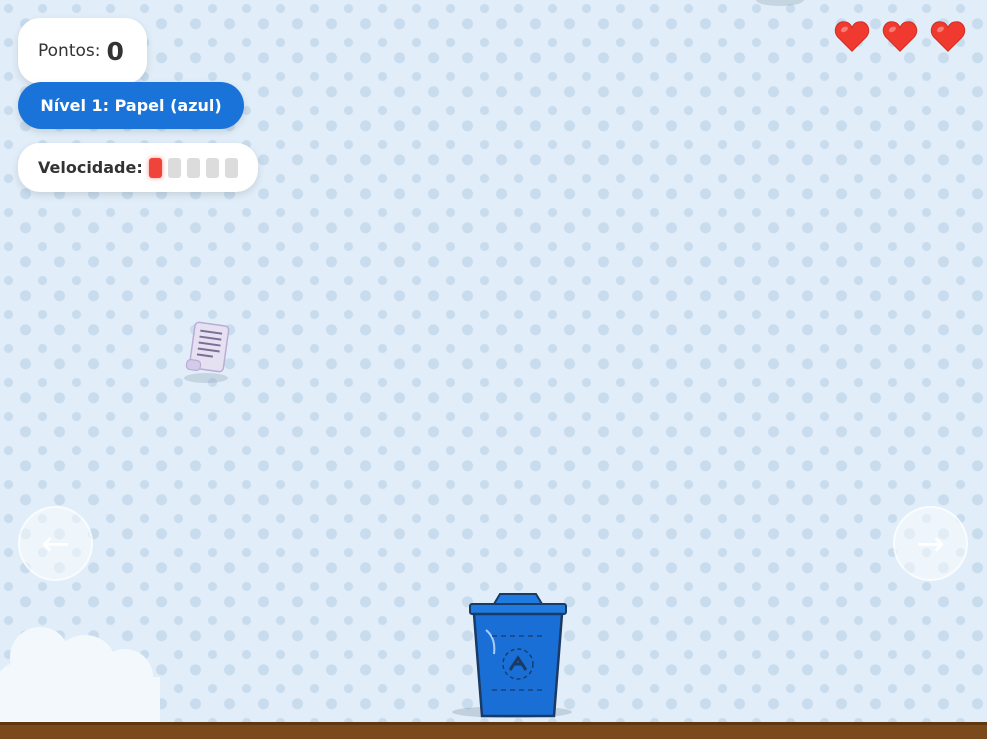  Describe the element at coordinates (780, 3) in the screenshot. I see `falling-shadow` at that location.